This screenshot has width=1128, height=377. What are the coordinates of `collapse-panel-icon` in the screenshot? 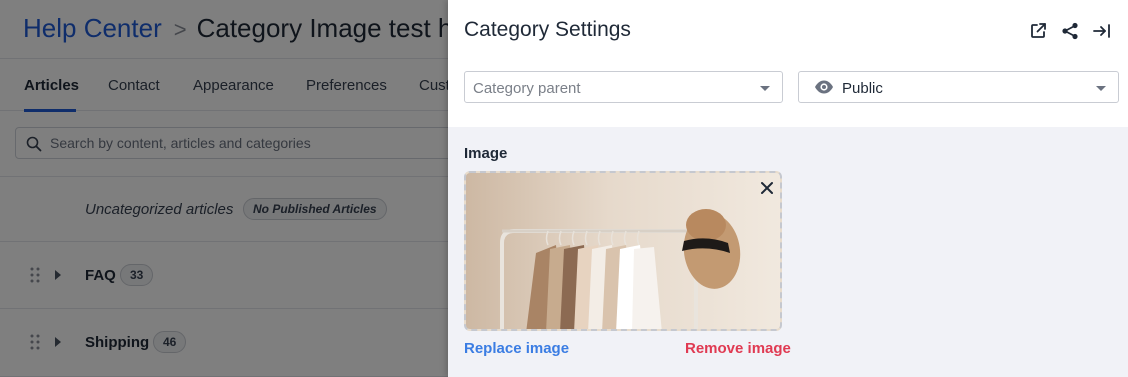 It's located at (1102, 31).